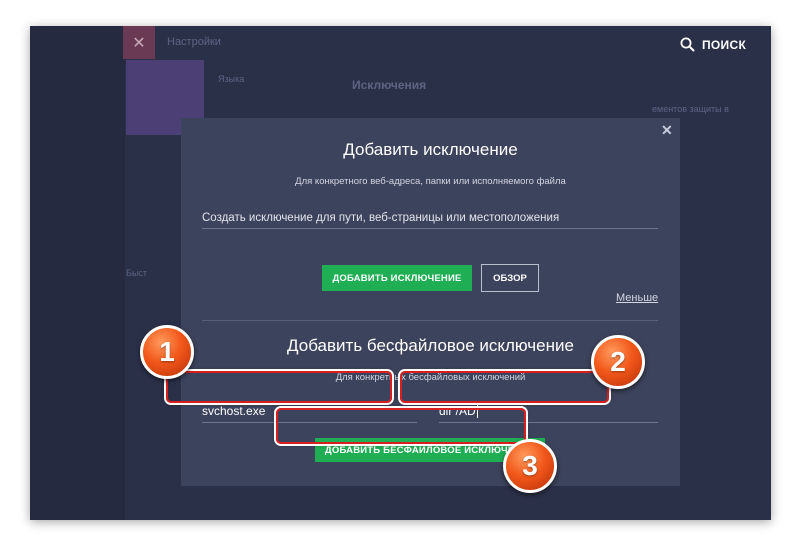  I want to click on background-language-label: Языка, so click(231, 79).